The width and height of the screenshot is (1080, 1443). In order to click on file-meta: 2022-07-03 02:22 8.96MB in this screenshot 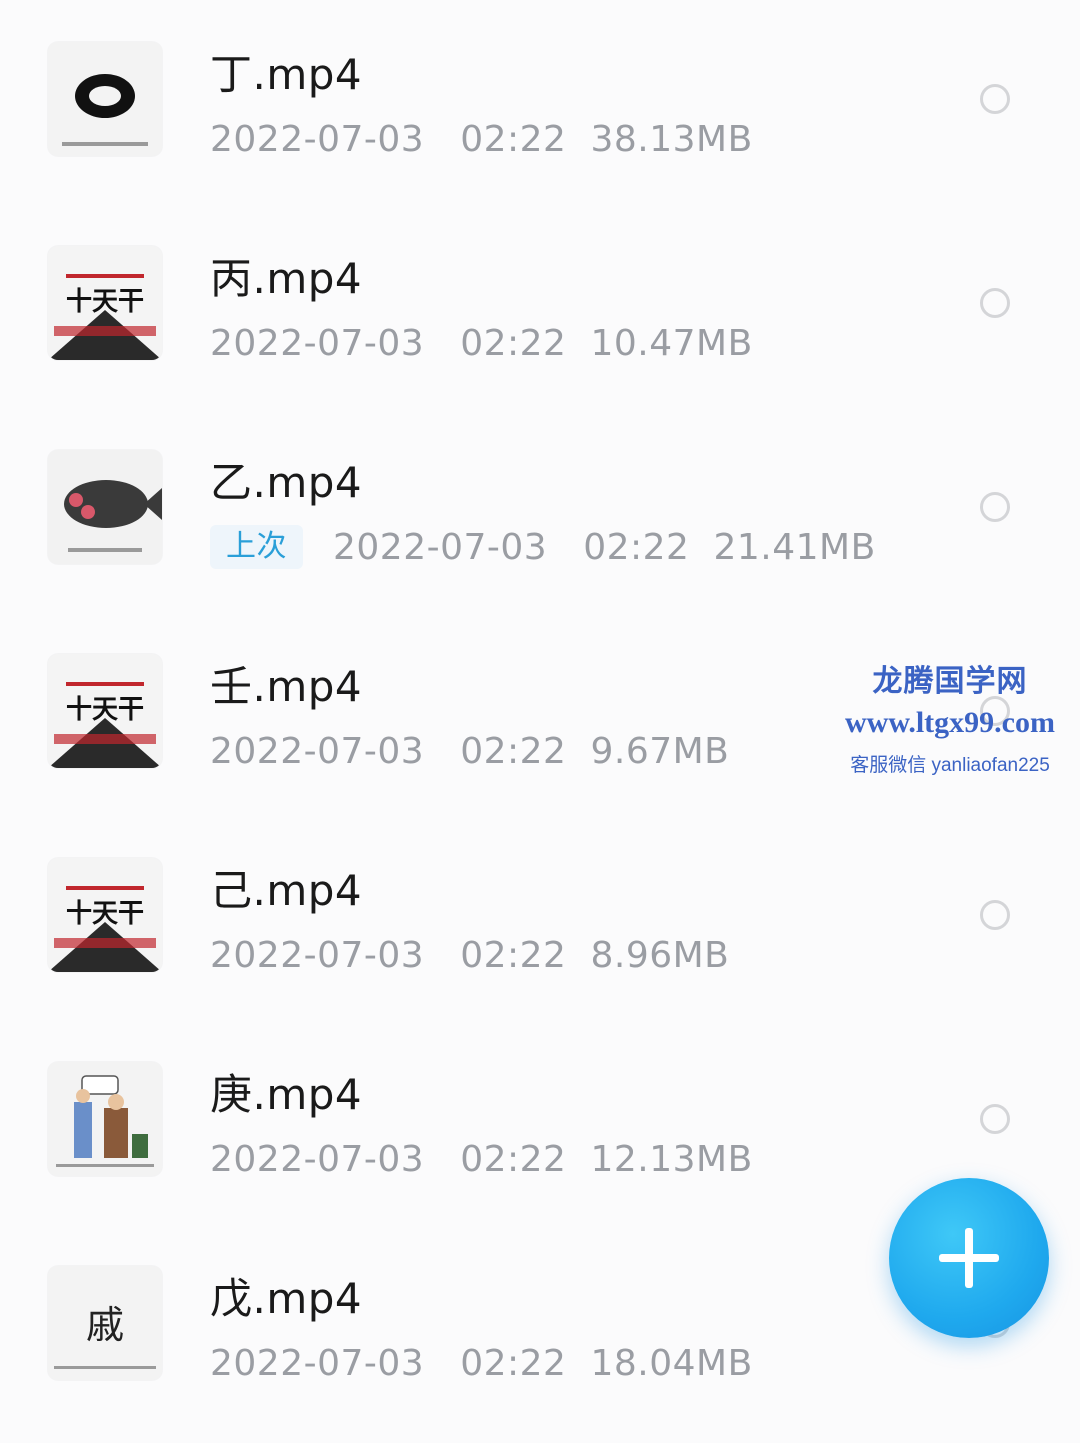, I will do `click(469, 955)`.